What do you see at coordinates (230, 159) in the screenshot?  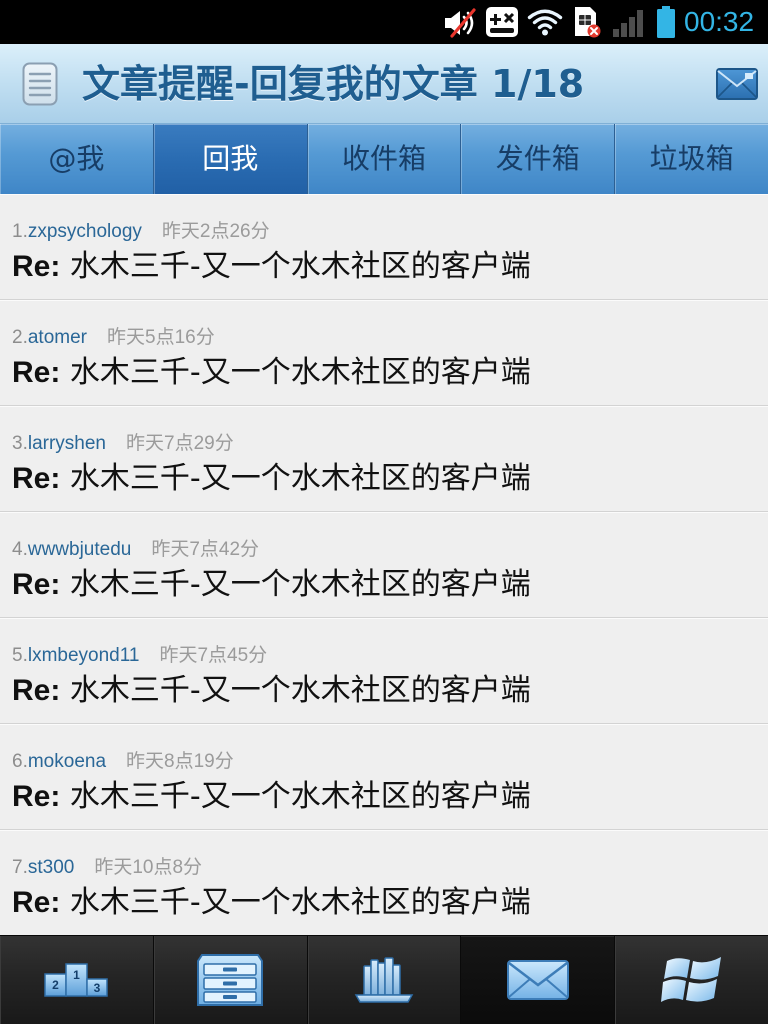 I see `tab-replies: 回我` at bounding box center [230, 159].